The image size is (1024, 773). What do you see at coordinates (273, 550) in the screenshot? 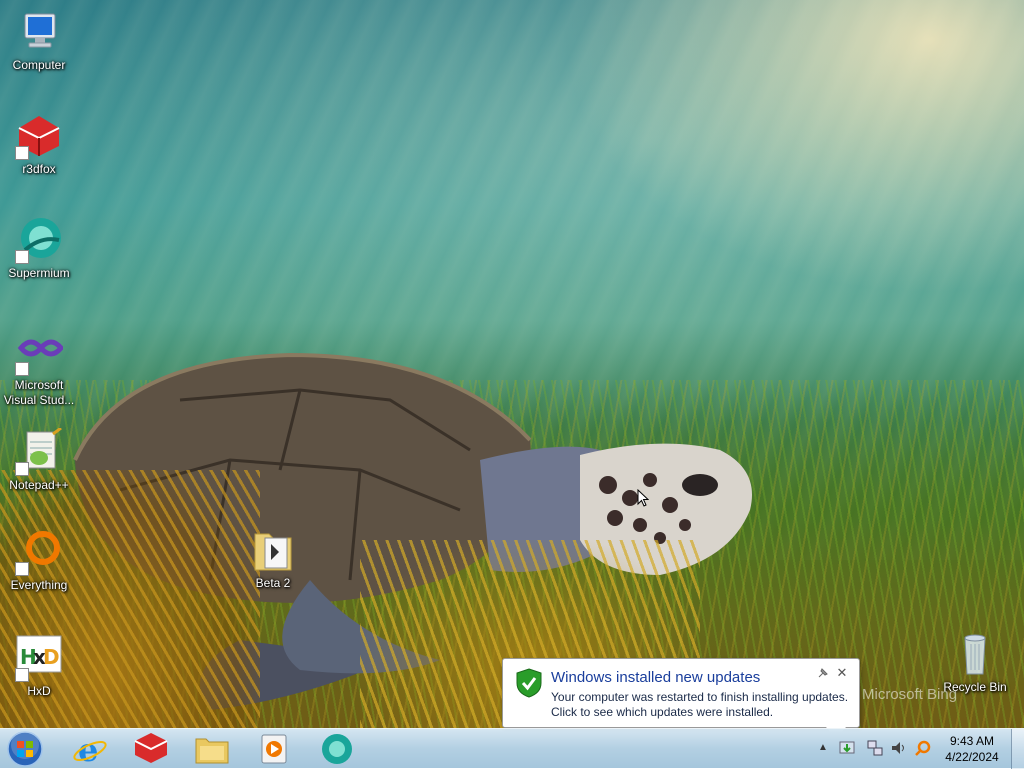
I see `folder-icon` at bounding box center [273, 550].